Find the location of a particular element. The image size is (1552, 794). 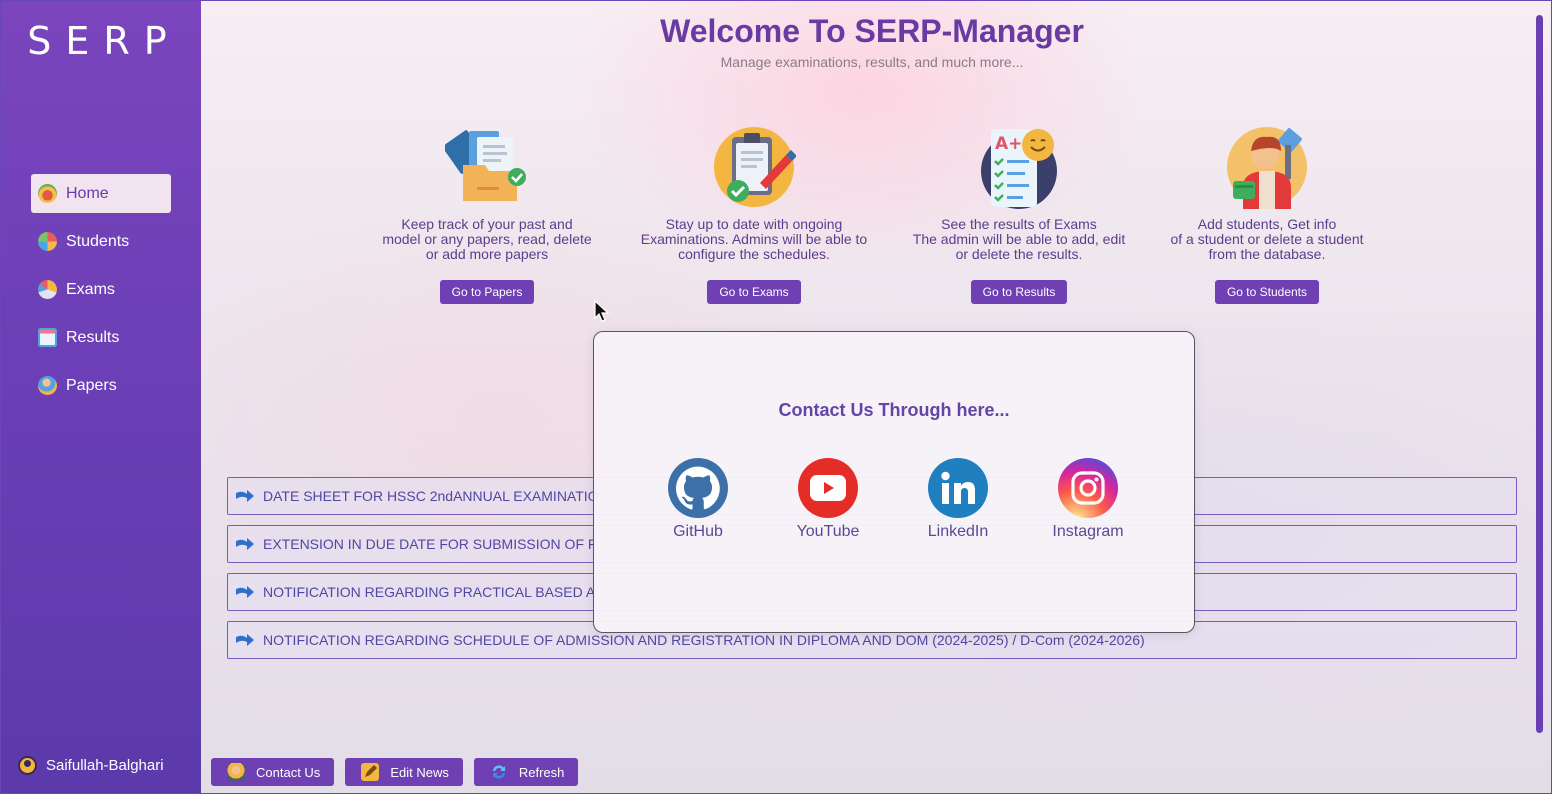

contact-icon is located at coordinates (236, 772).